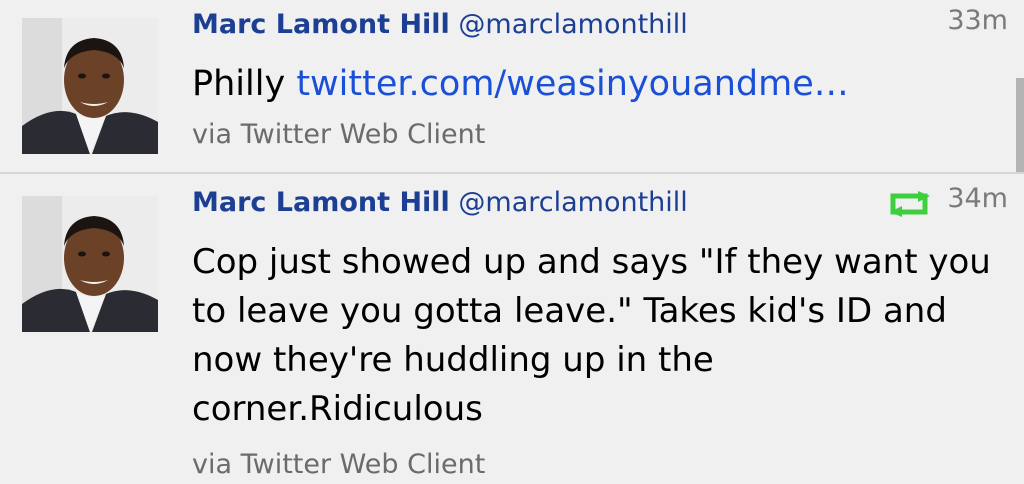  I want to click on scrollbar, so click(1020, 125).